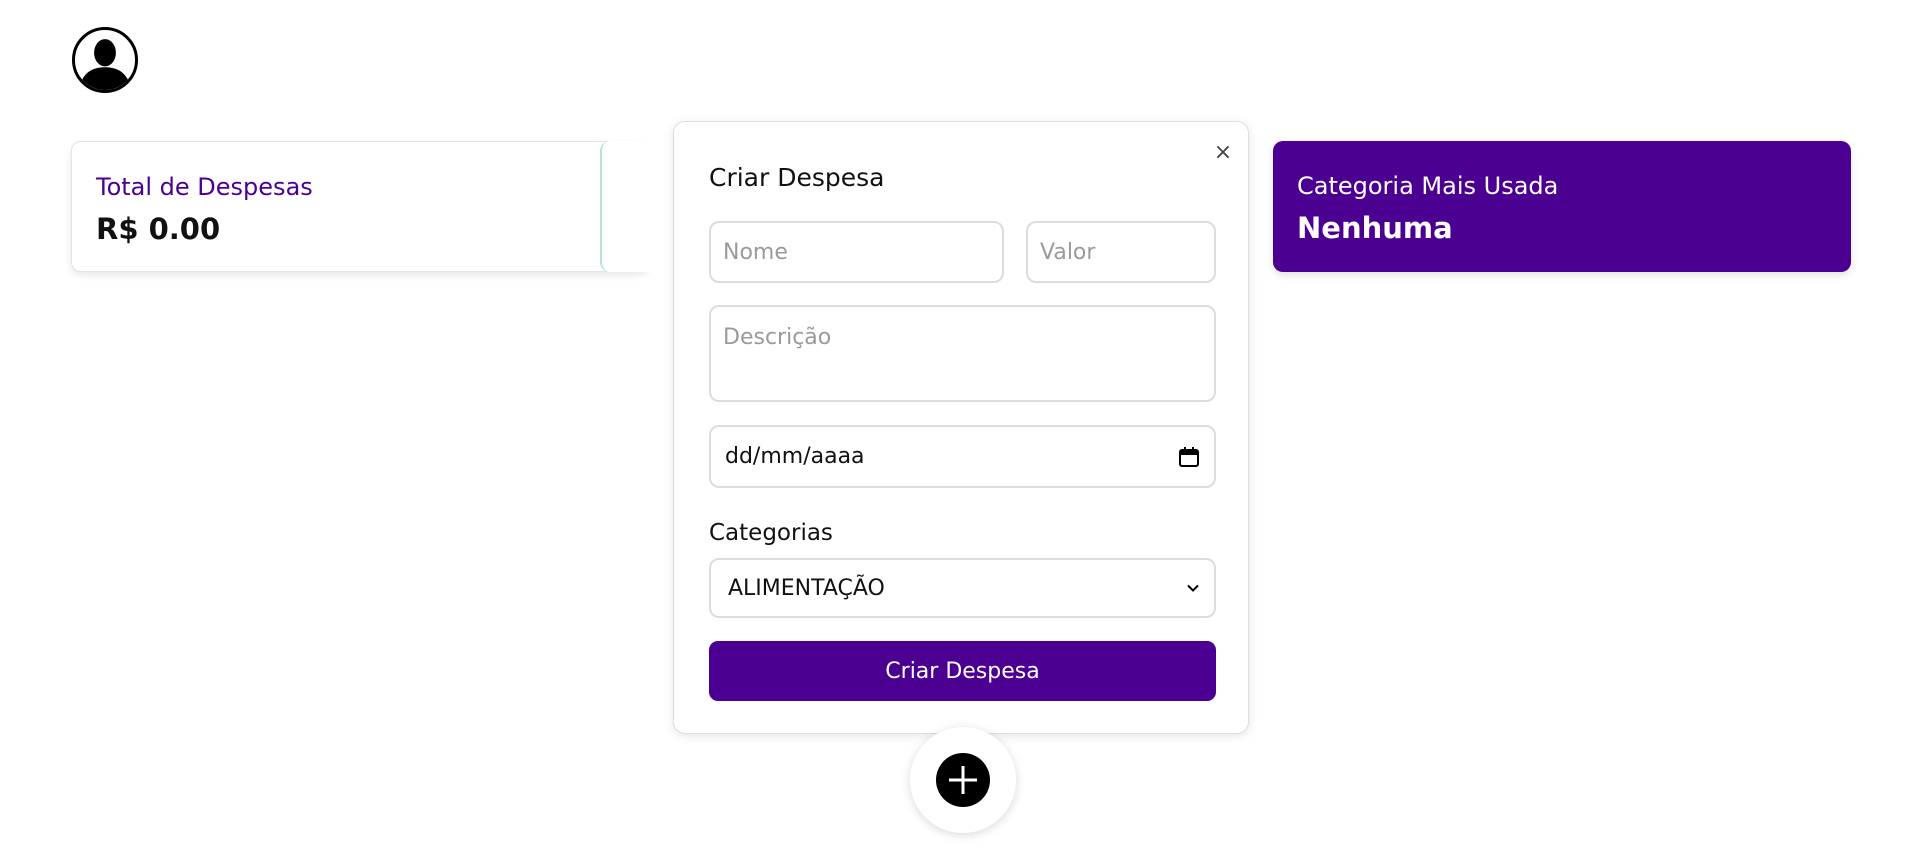  I want to click on modal-title: Criar Despesa, so click(797, 177).